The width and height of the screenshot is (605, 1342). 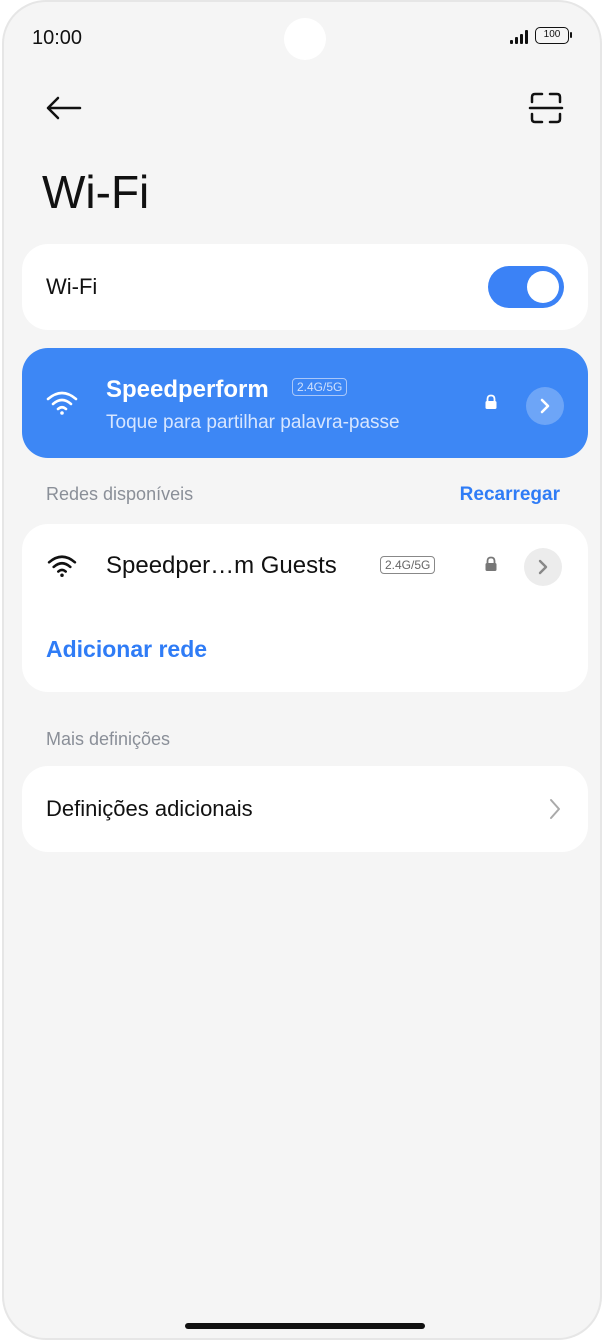 I want to click on add-network-button: Adicionar rede, so click(x=126, y=649).